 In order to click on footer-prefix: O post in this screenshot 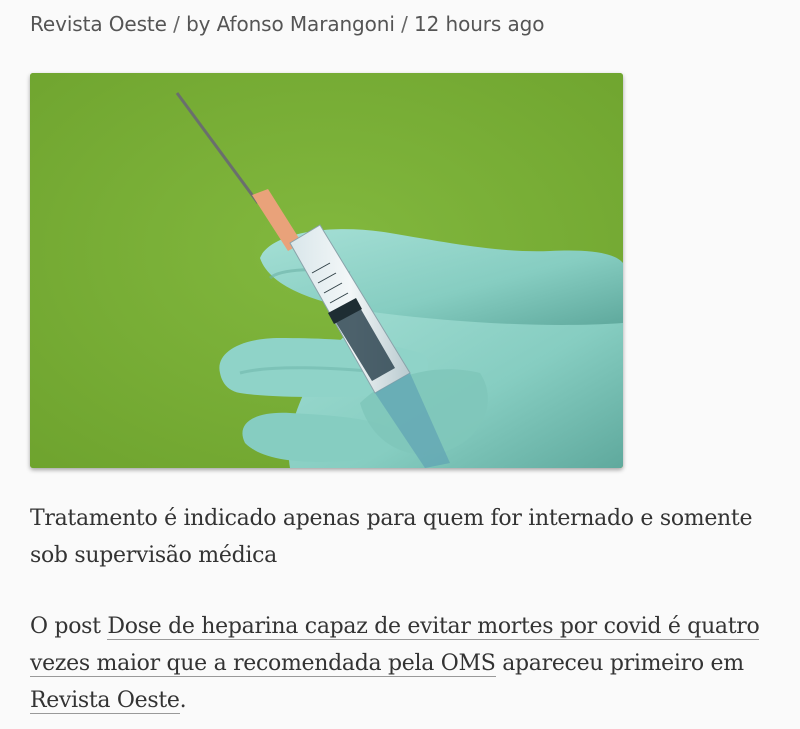, I will do `click(69, 626)`.